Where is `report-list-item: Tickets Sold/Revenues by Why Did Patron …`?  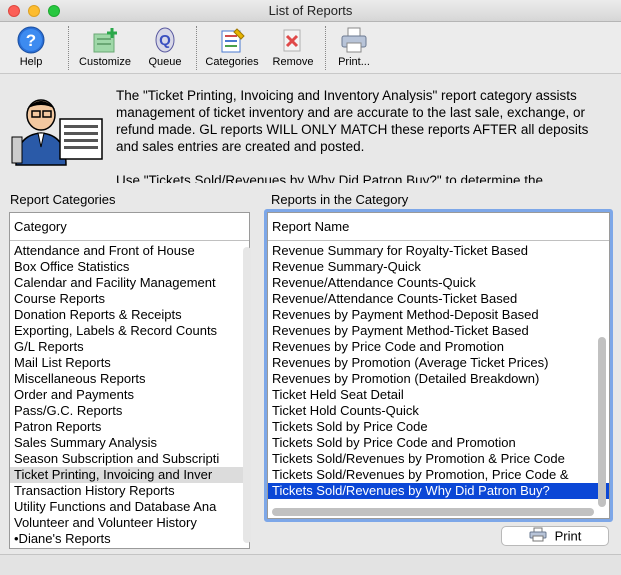 report-list-item: Tickets Sold/Revenues by Why Did Patron … is located at coordinates (438, 491).